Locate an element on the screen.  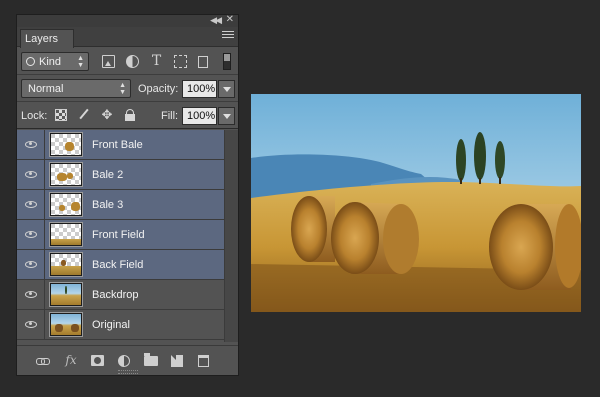
layer-name: Front Field is located at coordinates (118, 235).